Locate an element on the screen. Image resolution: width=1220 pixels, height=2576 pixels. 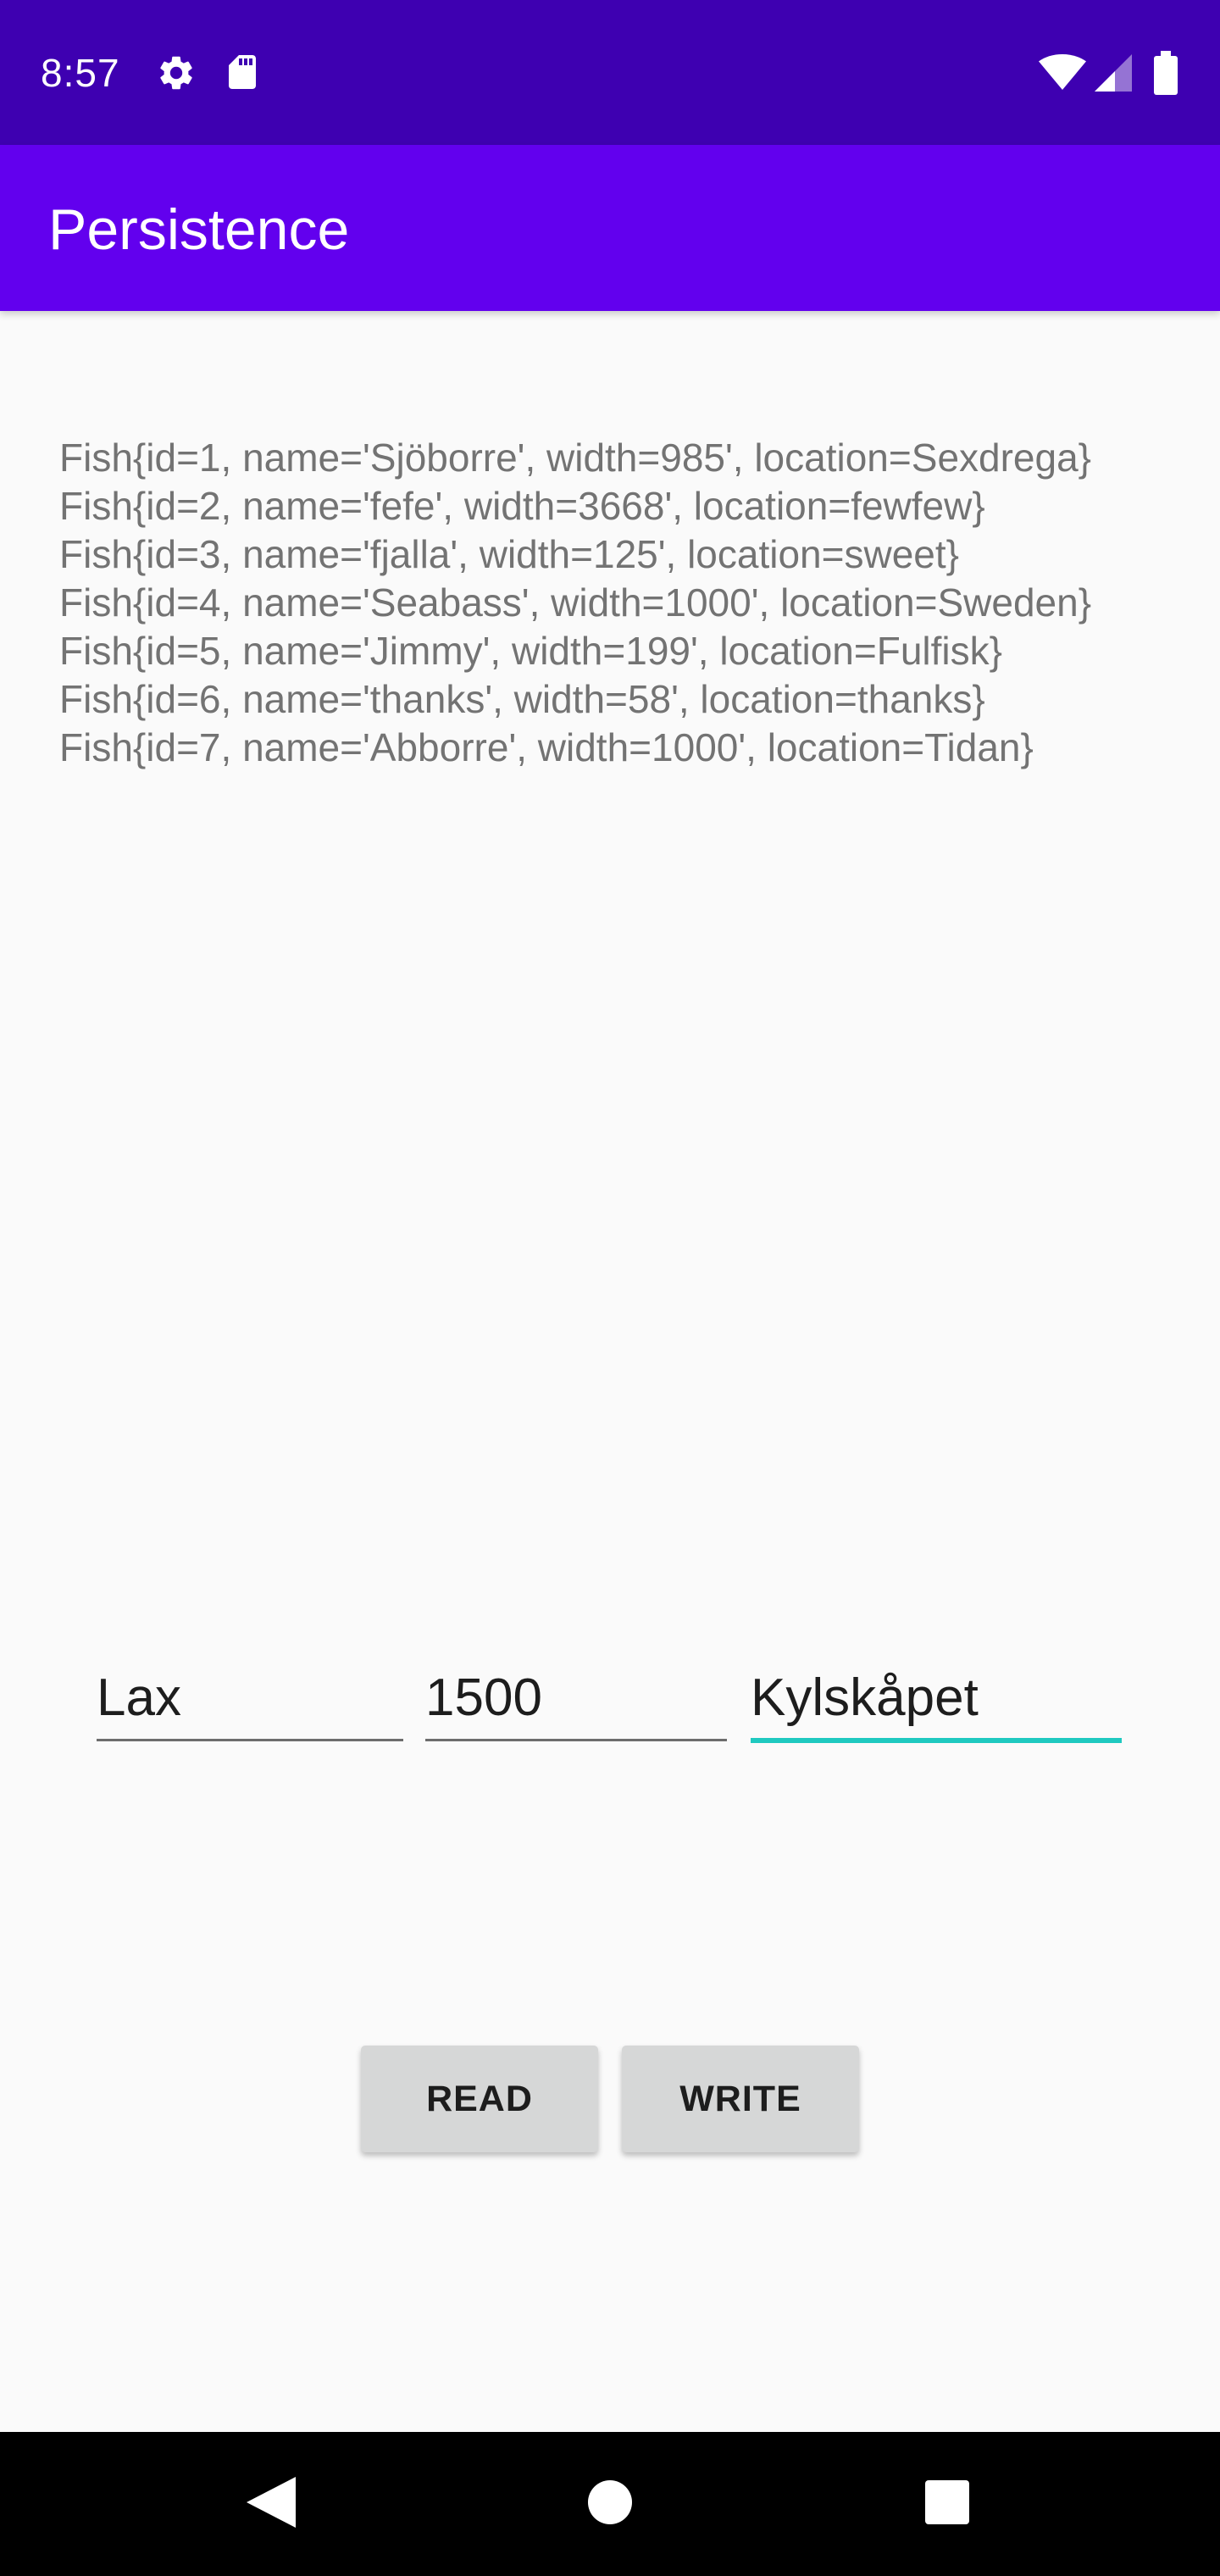
wifi-icon is located at coordinates (1062, 74).